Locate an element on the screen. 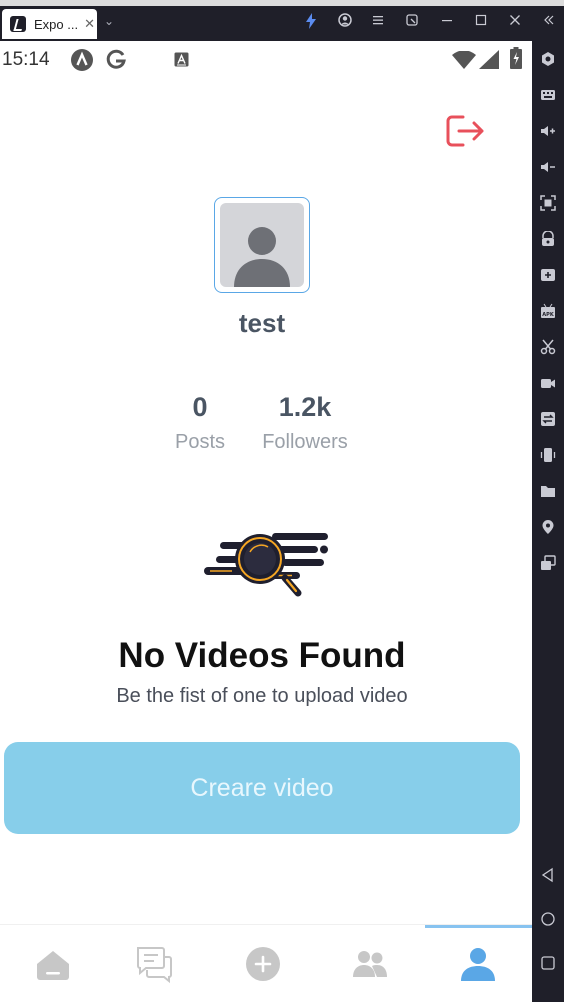 The height and width of the screenshot is (1002, 564). minimize-icon is located at coordinates (447, 21).